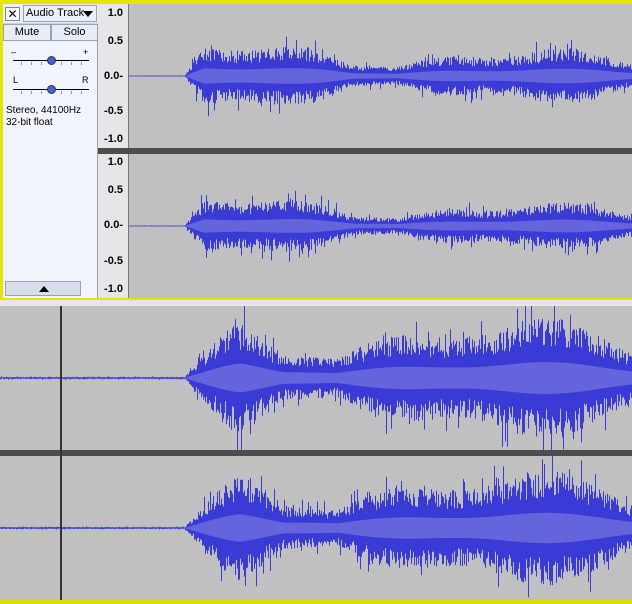 This screenshot has width=632, height=604. What do you see at coordinates (14, 52) in the screenshot?
I see `gain-minus-label: –` at bounding box center [14, 52].